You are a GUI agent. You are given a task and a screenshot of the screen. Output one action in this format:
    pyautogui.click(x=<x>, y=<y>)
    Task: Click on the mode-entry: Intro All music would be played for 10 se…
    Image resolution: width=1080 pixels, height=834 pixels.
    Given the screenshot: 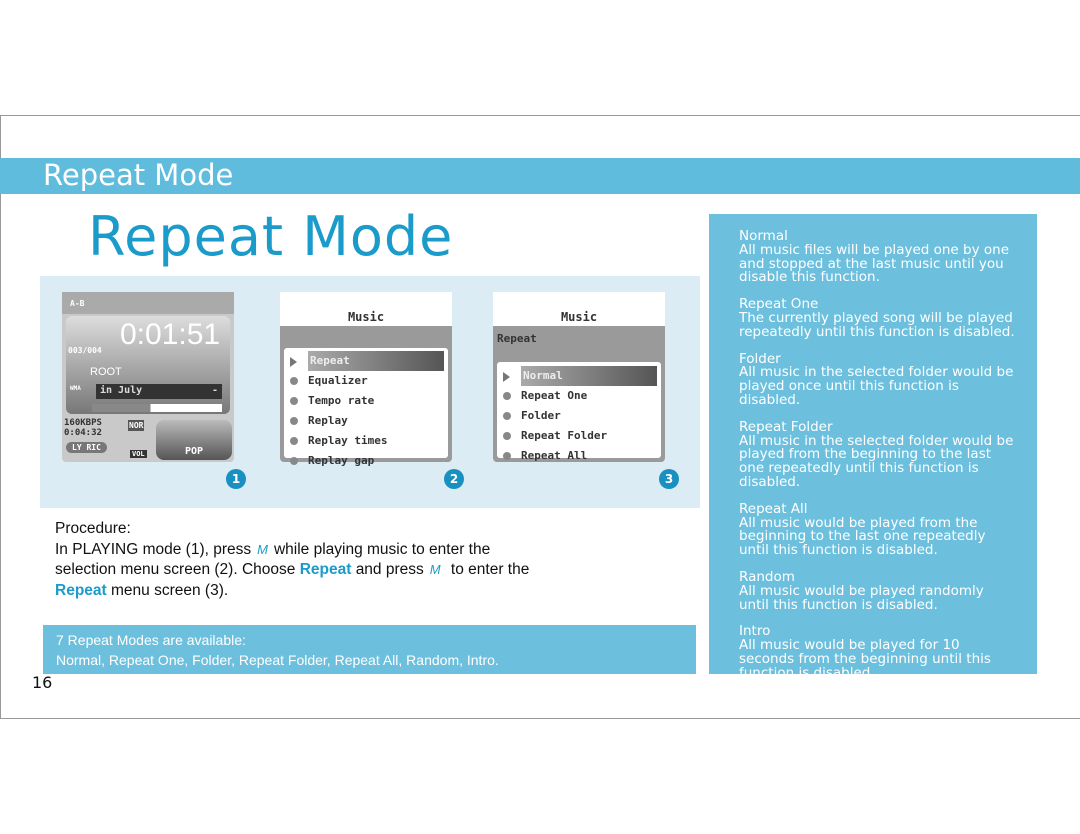 What is the action you would take?
    pyautogui.click(x=865, y=652)
    